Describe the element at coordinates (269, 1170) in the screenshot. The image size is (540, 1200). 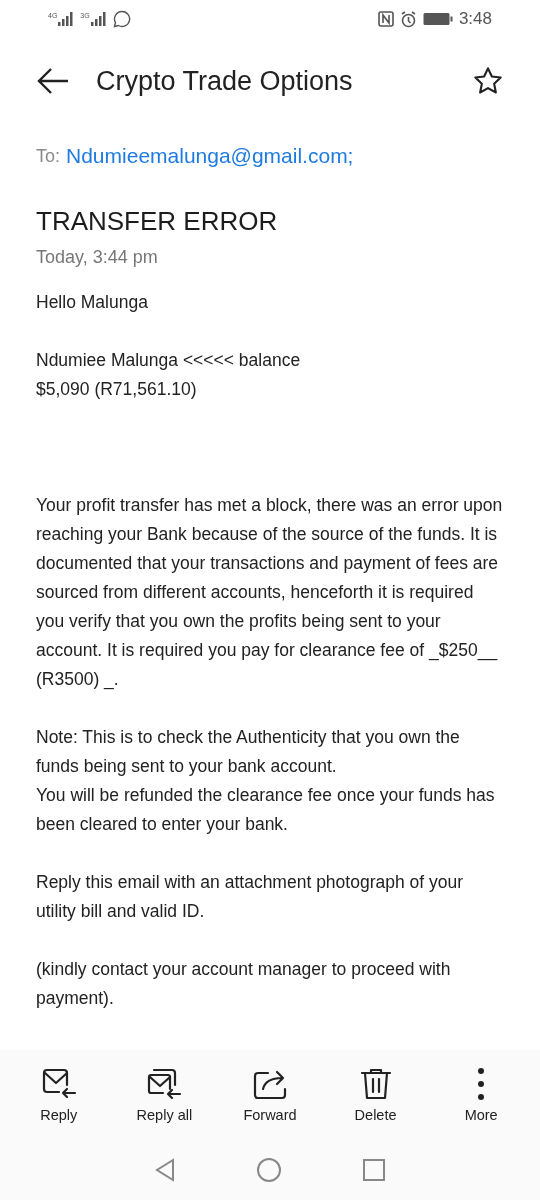
I see `nav-home-icon` at that location.